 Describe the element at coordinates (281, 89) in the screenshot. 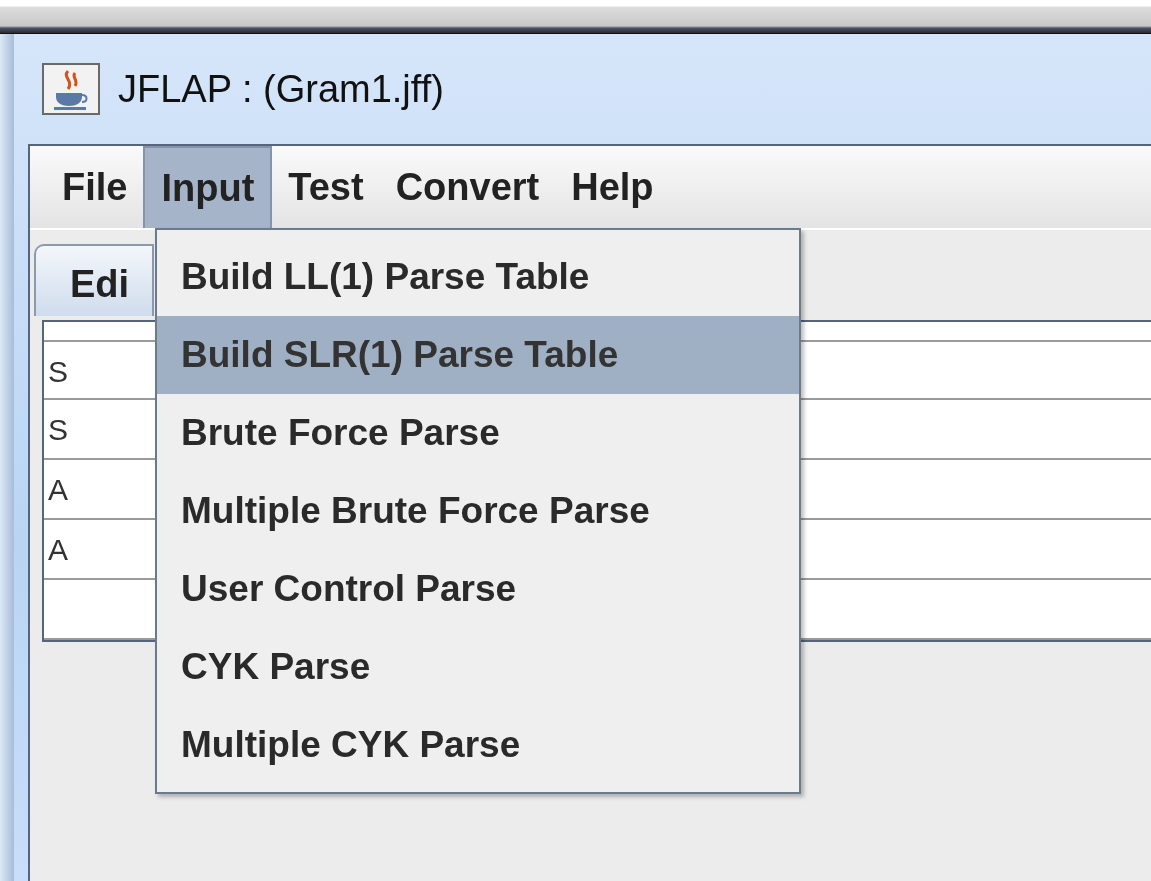

I see `window-title: JFLAP : (Gram1.jff)` at that location.